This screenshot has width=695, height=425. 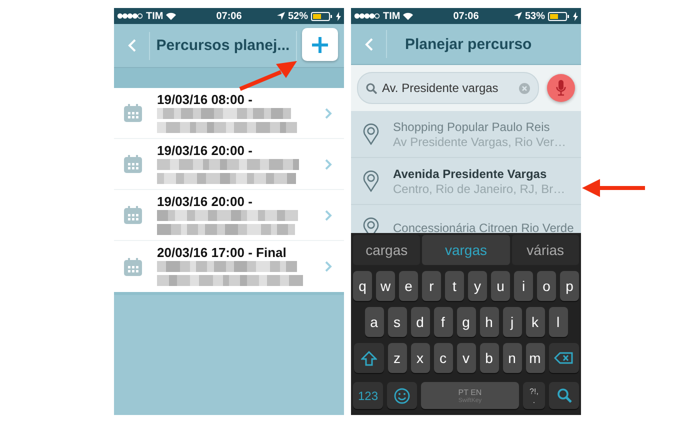 I want to click on letter-key: o, so click(x=546, y=286).